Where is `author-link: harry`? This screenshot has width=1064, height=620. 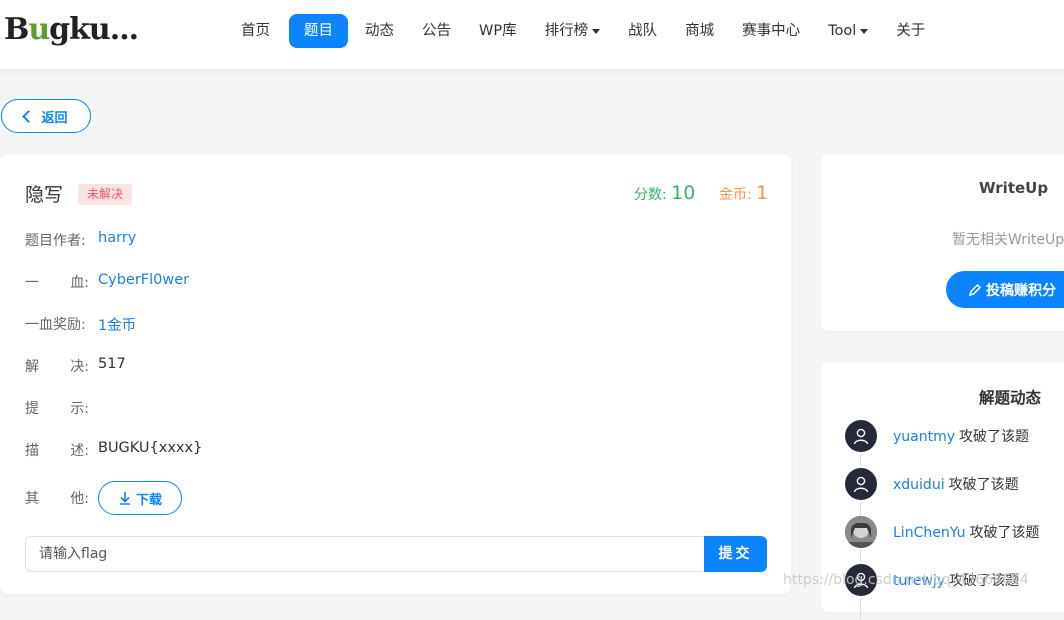
author-link: harry is located at coordinates (117, 238).